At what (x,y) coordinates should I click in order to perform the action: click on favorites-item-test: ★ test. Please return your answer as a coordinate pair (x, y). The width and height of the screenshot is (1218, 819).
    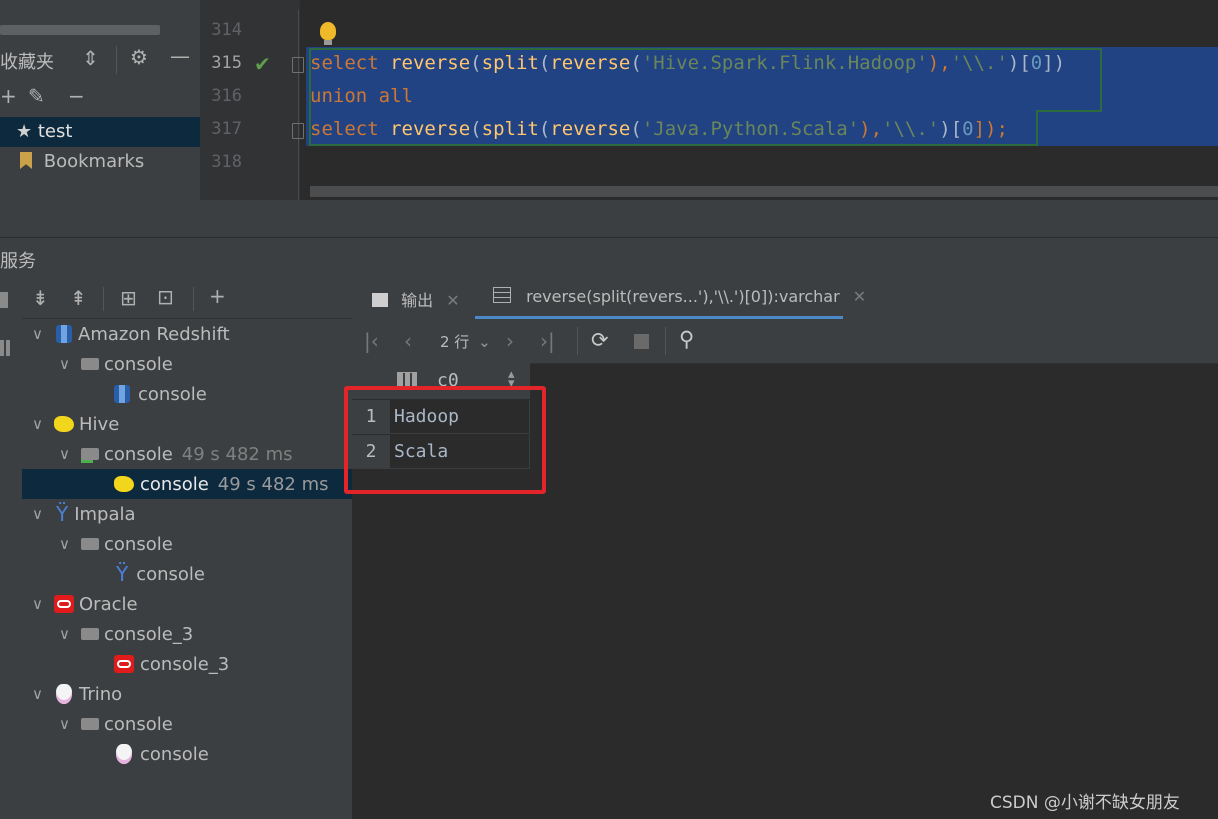
    Looking at the image, I should click on (44, 131).